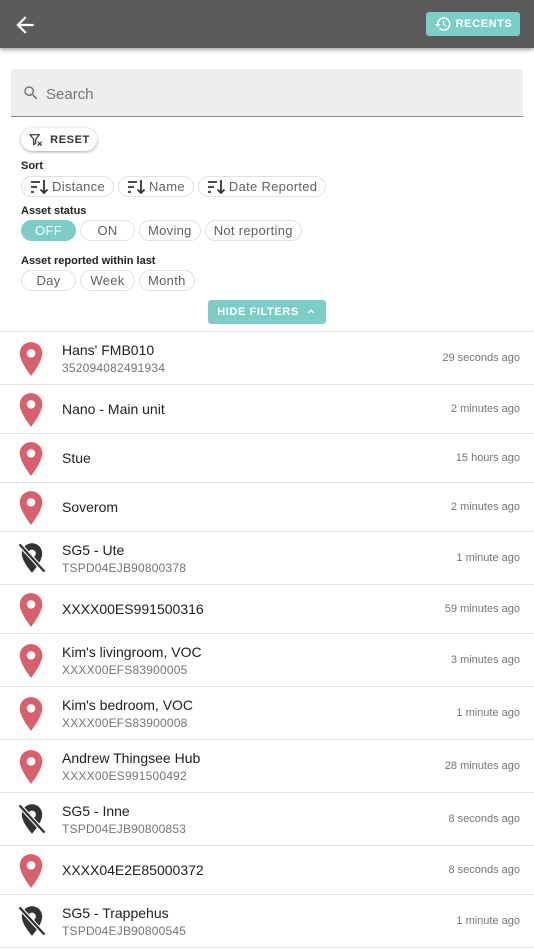 This screenshot has height=950, width=534. Describe the element at coordinates (487, 458) in the screenshot. I see `asset-last-reported: 15 hours ago` at that location.